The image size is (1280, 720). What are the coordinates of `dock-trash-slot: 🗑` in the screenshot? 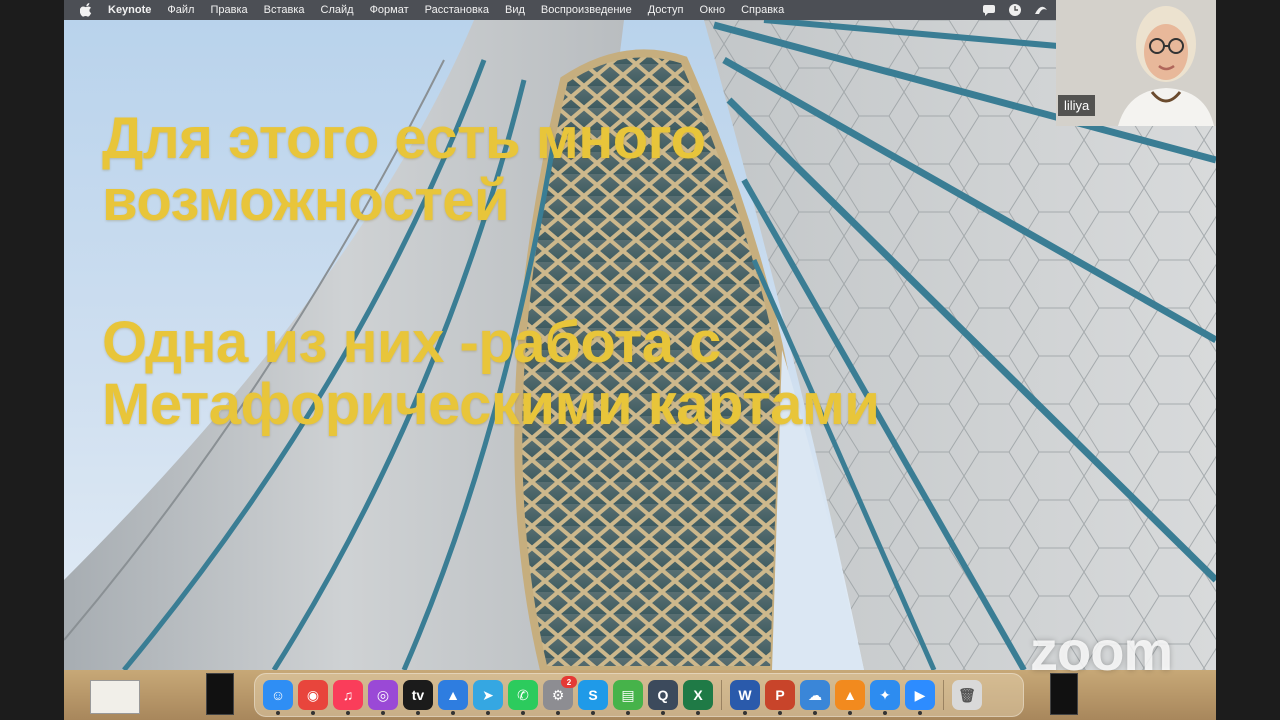 It's located at (967, 695).